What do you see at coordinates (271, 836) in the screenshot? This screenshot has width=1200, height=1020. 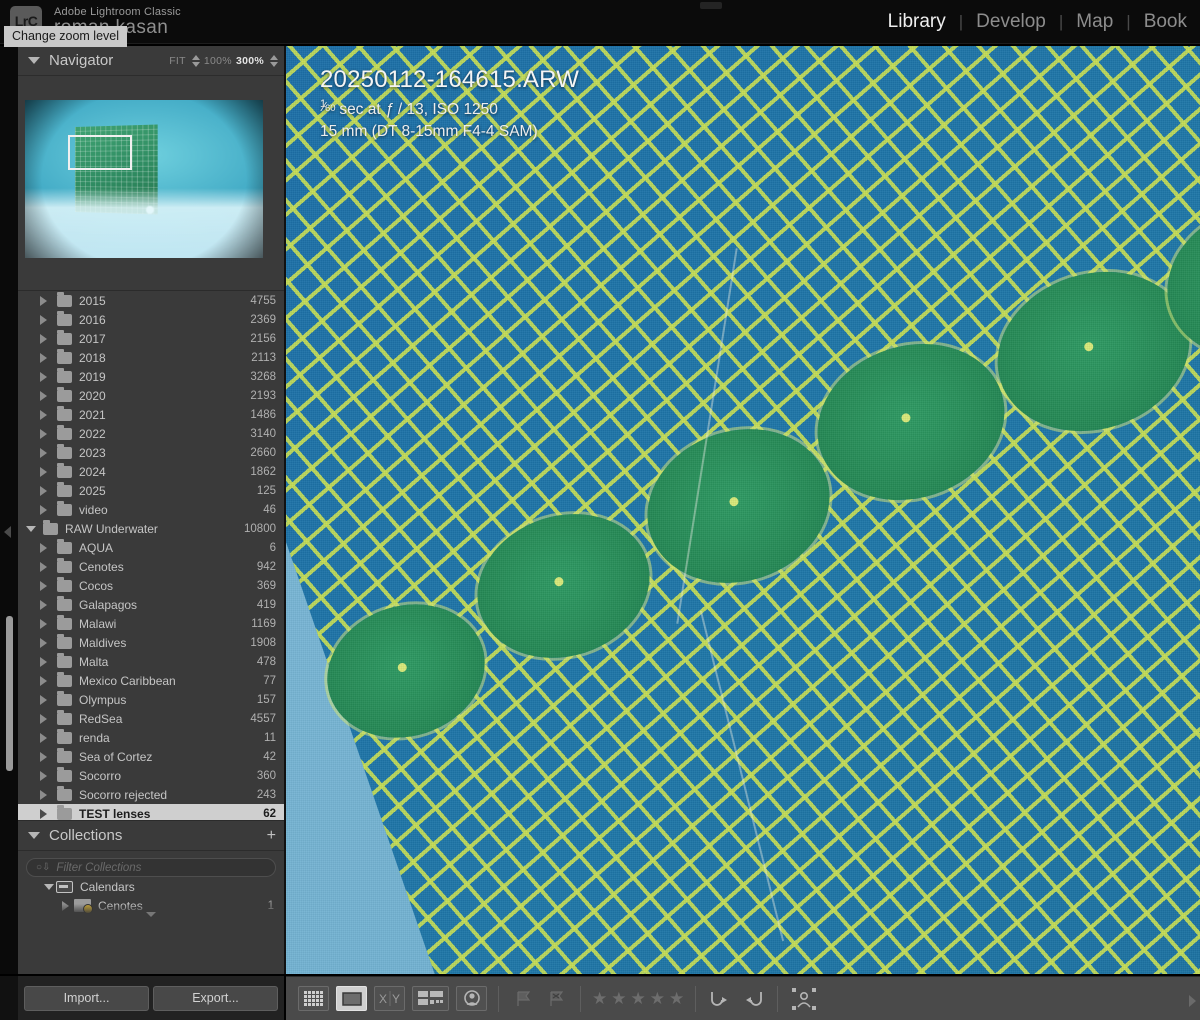 I see `add-collection-icon: +` at bounding box center [271, 836].